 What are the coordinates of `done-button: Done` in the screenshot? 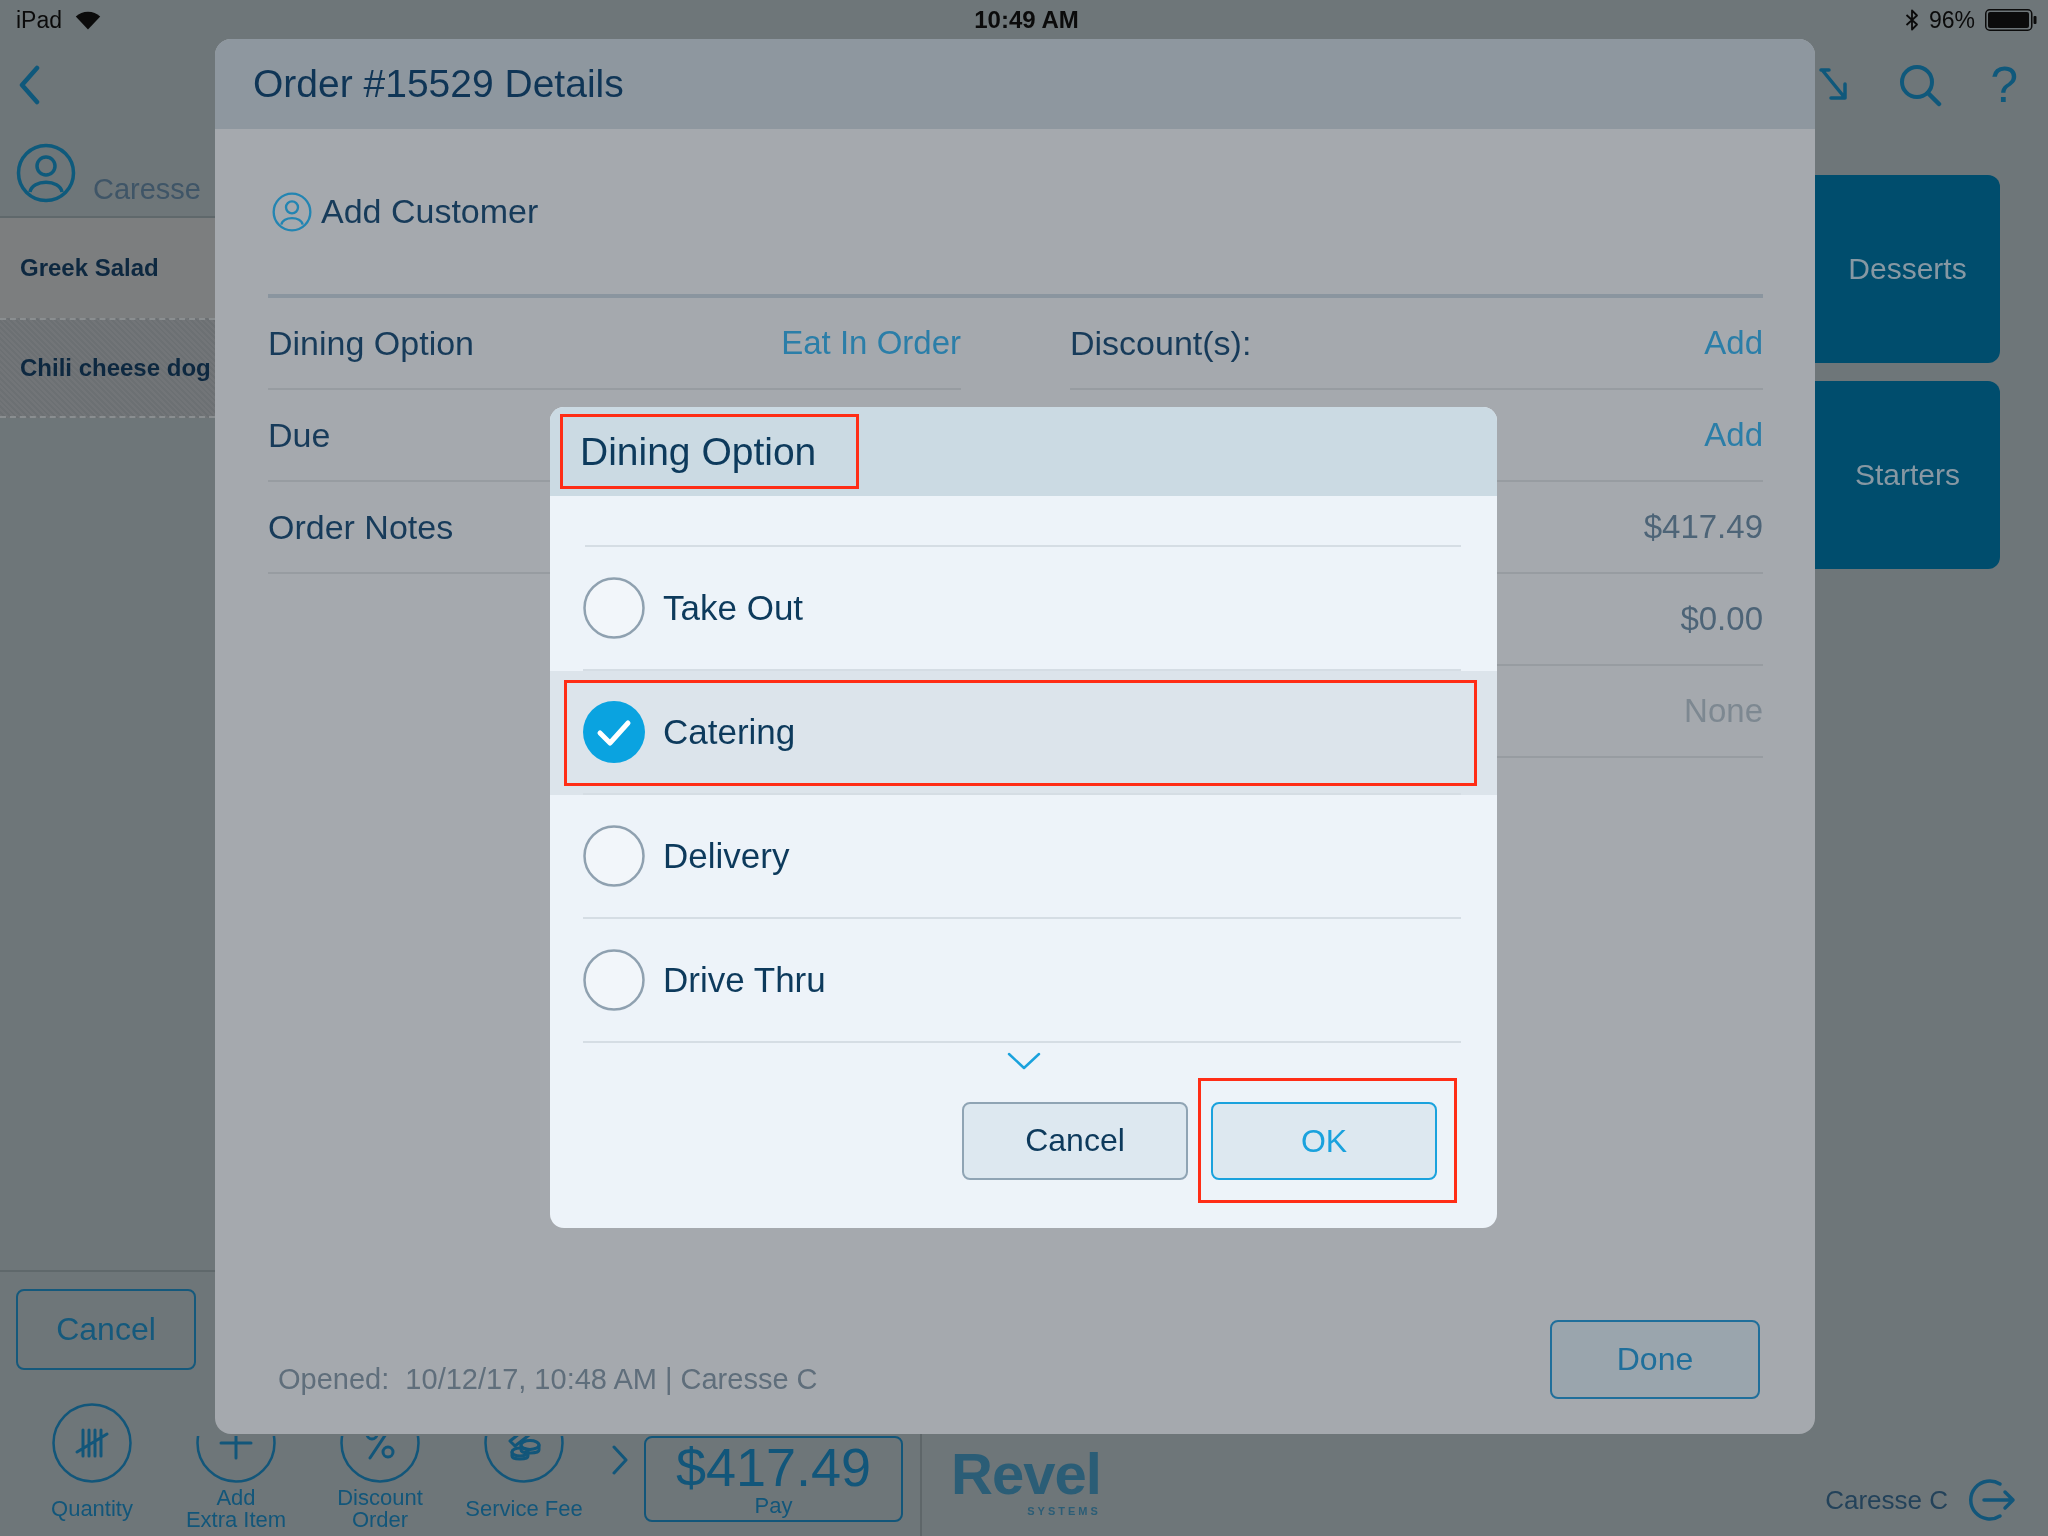 It's located at (1655, 1359).